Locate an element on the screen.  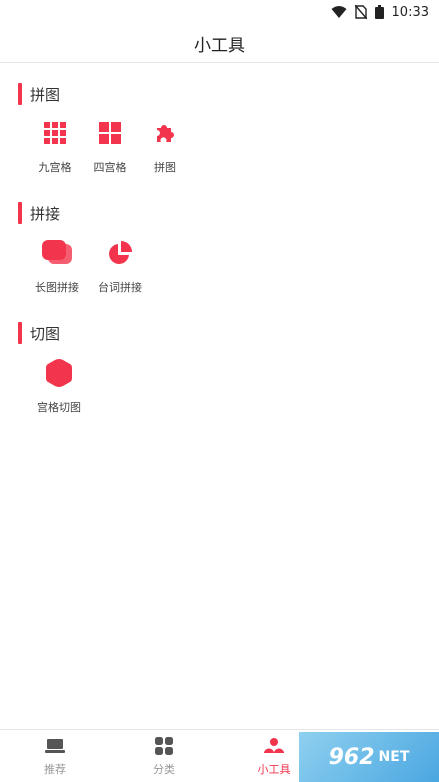
tool-label: 宫格切图 is located at coordinates (59, 407).